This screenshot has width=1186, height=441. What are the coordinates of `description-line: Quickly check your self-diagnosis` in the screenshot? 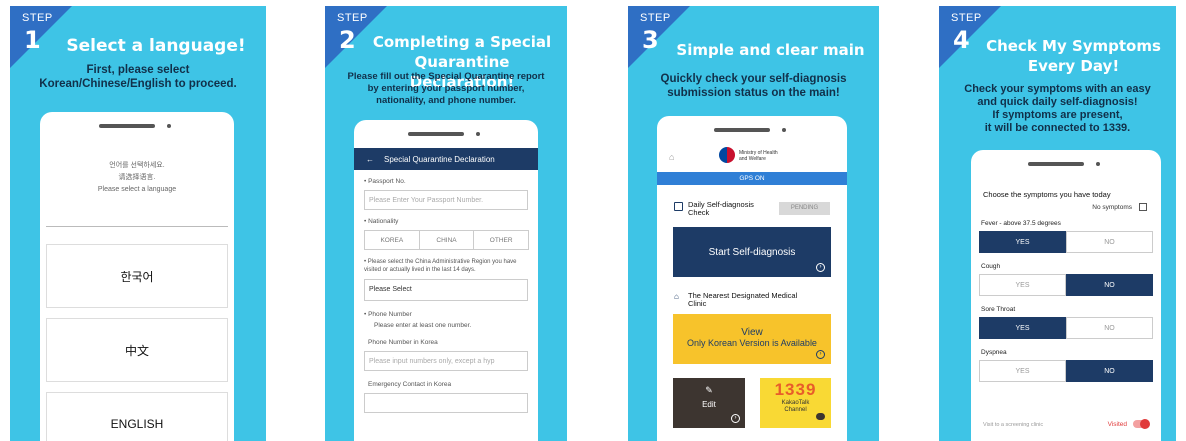 It's located at (753, 79).